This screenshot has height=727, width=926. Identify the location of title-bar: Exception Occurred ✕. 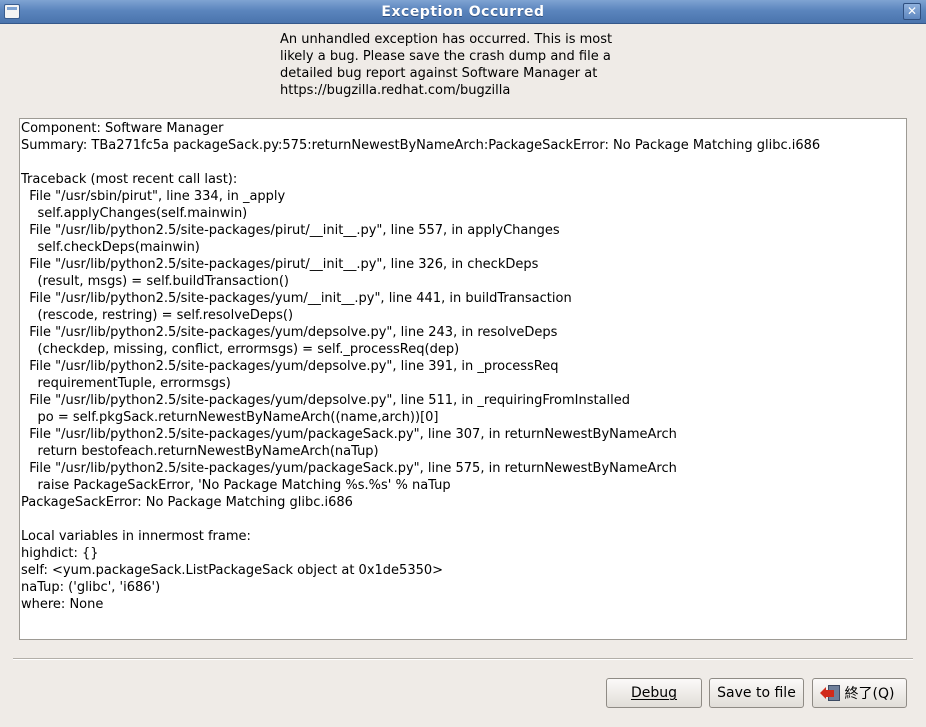
(463, 12).